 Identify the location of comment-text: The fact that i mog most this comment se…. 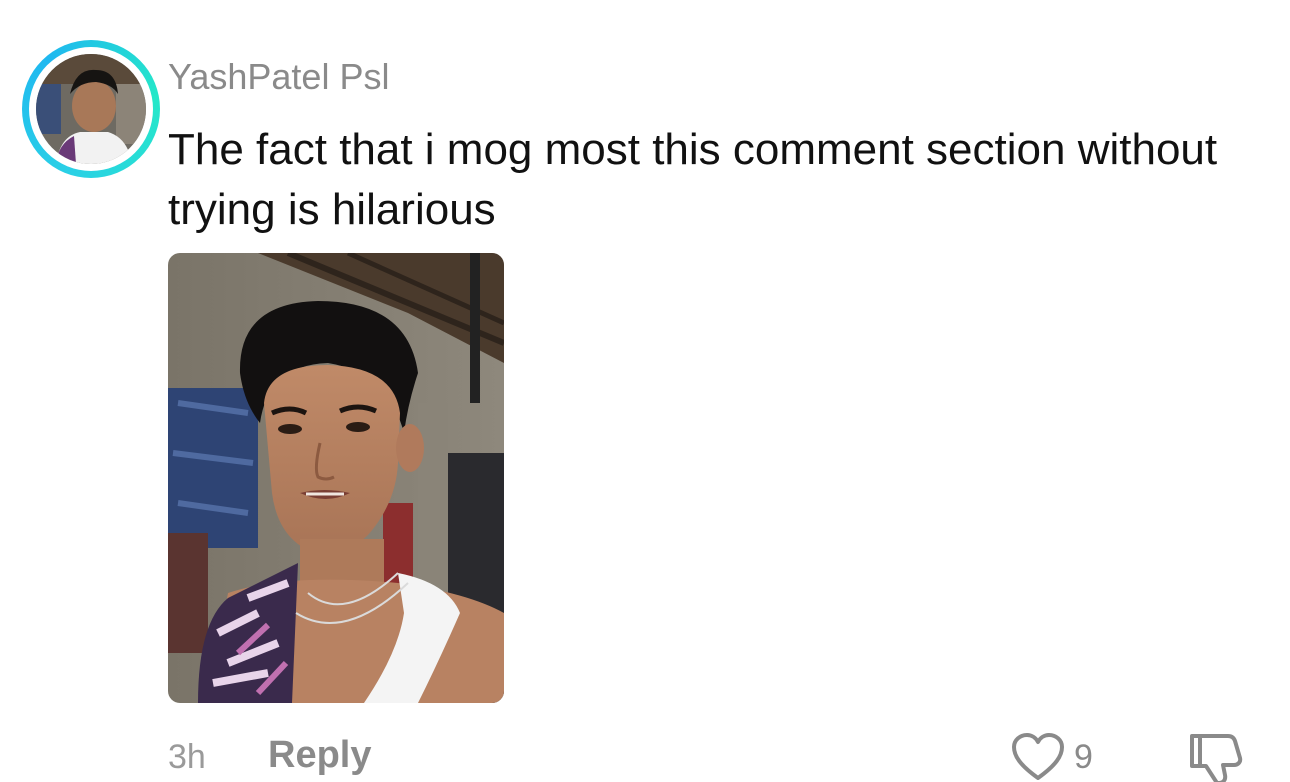
(693, 179).